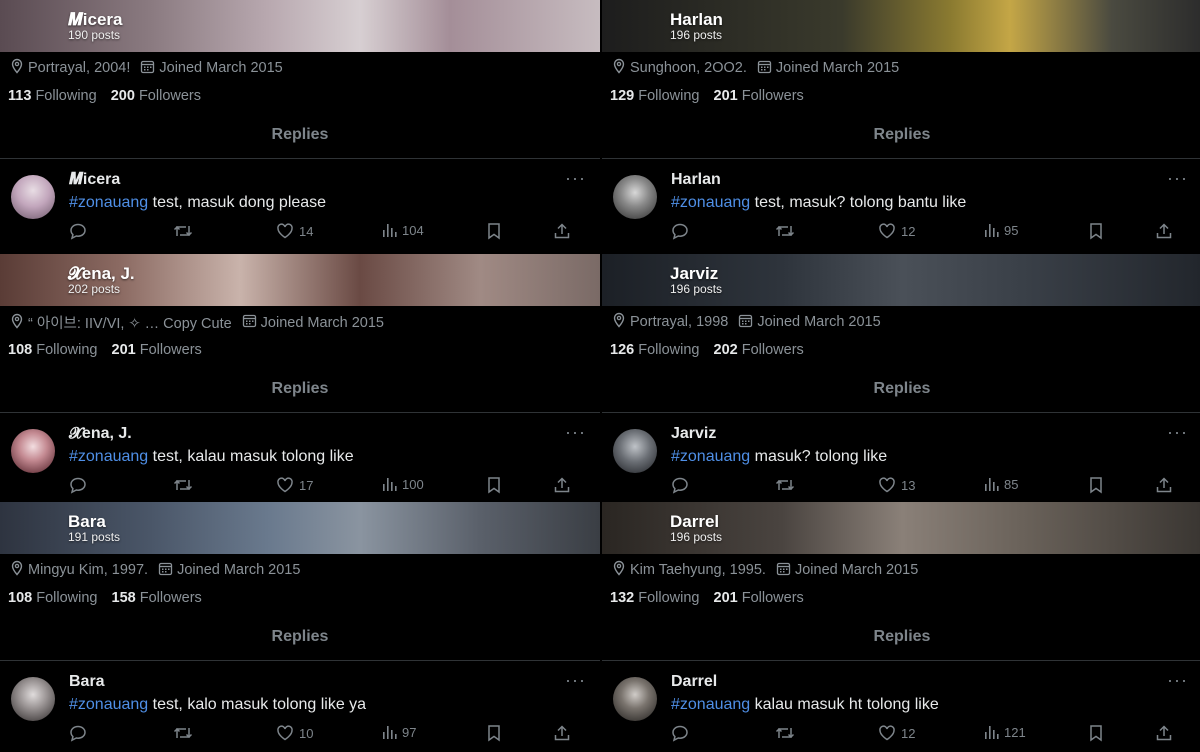 The width and height of the screenshot is (1200, 752). I want to click on views-button: 85, so click(1000, 484).